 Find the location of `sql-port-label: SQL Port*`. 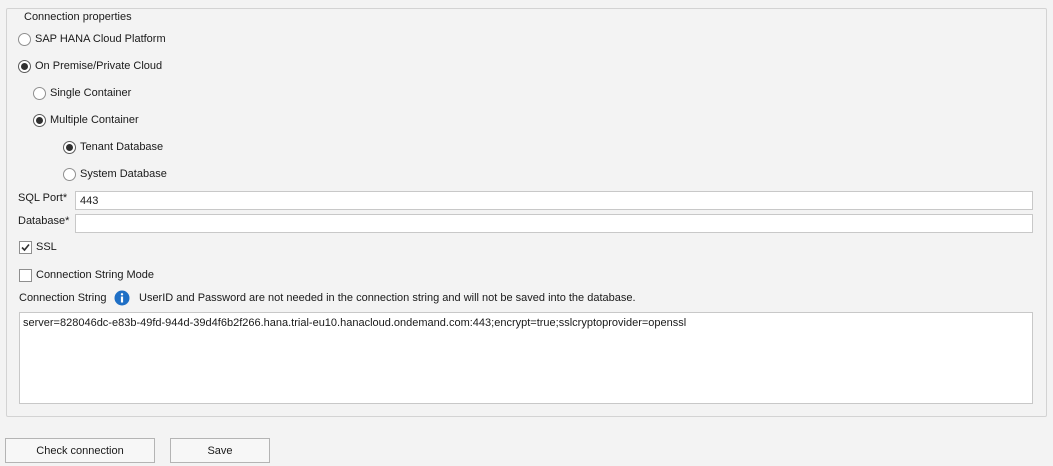

sql-port-label: SQL Port* is located at coordinates (43, 198).